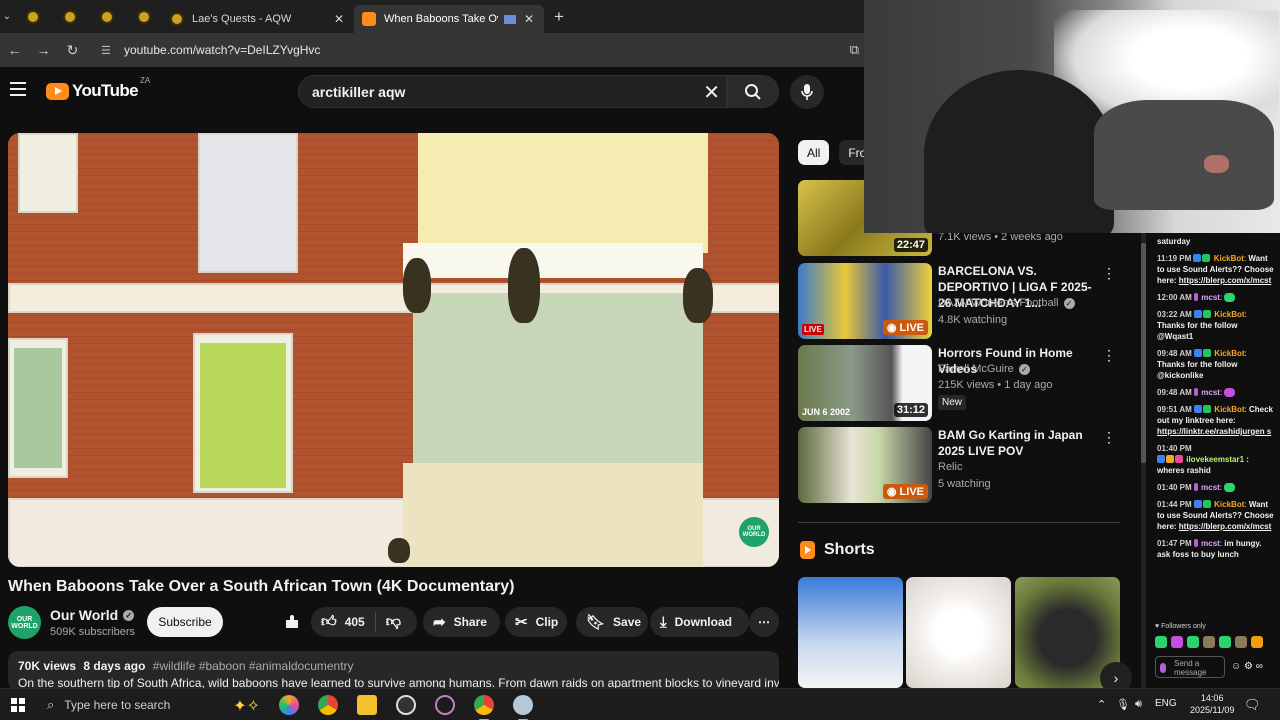 This screenshot has width=1280, height=720. Describe the element at coordinates (329, 622) in the screenshot. I see `like-icon: 👍︎` at that location.